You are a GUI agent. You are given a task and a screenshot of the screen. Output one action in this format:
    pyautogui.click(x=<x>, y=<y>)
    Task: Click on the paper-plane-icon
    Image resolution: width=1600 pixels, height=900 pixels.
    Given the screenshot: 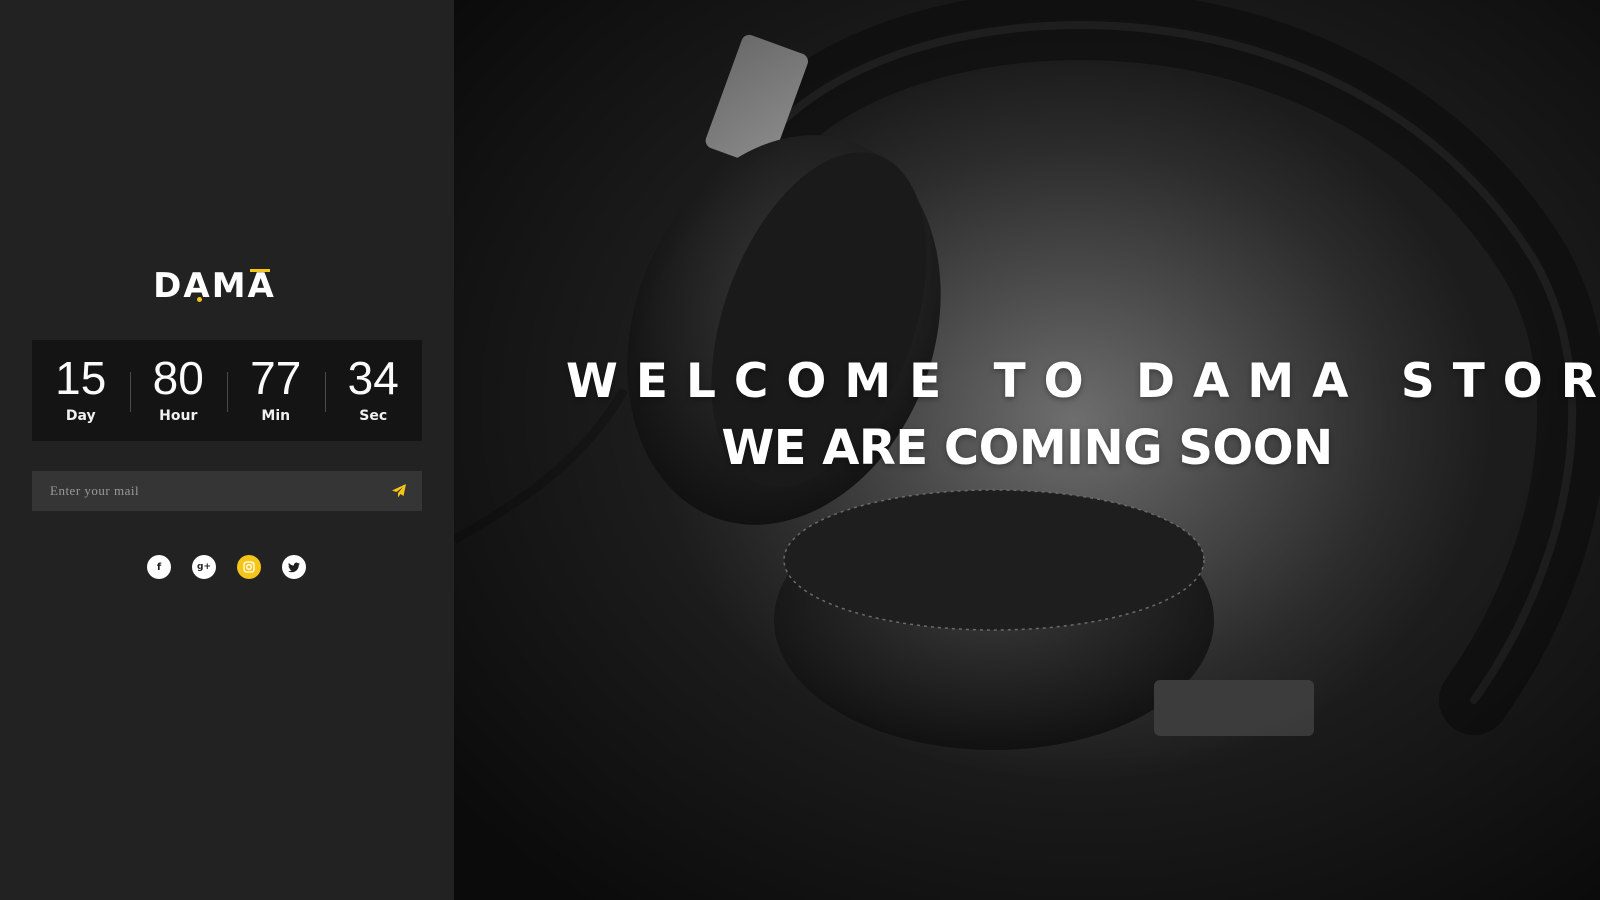 What is the action you would take?
    pyautogui.click(x=399, y=491)
    